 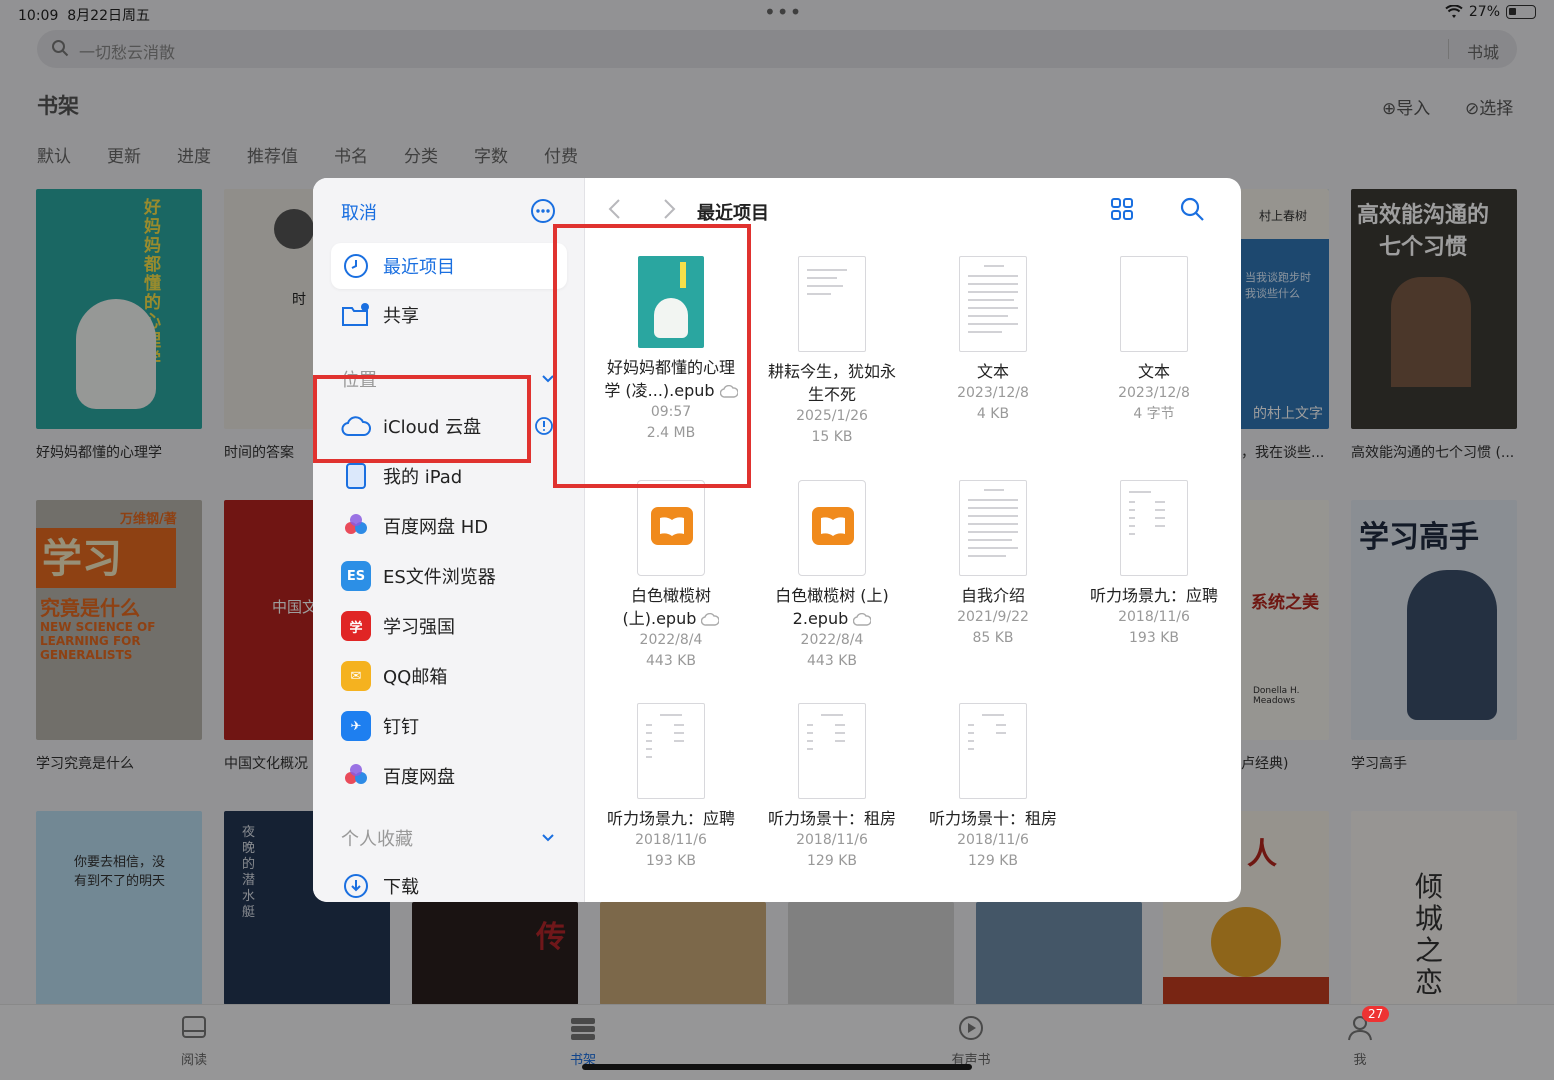 What do you see at coordinates (669, 209) in the screenshot?
I see `chevron-right-icon` at bounding box center [669, 209].